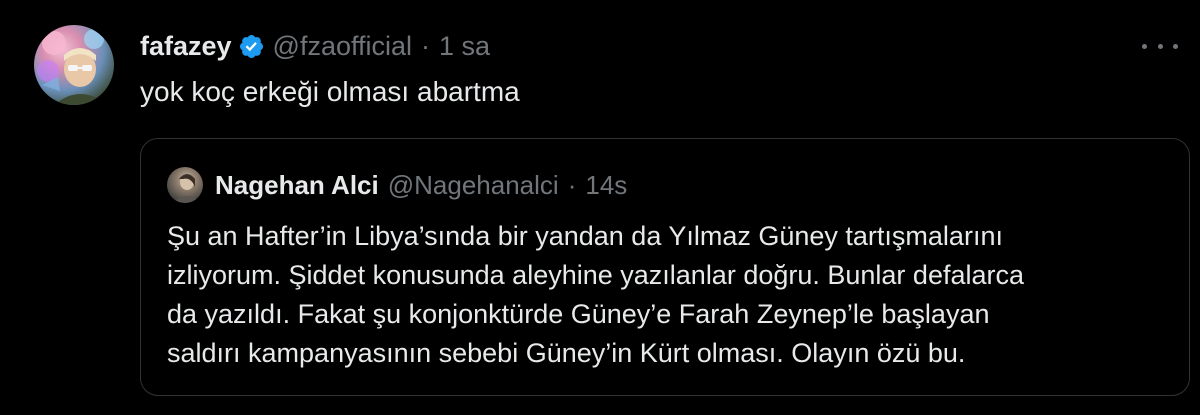 This screenshot has height=415, width=1200. Describe the element at coordinates (251, 46) in the screenshot. I see `verified-badge-icon` at that location.